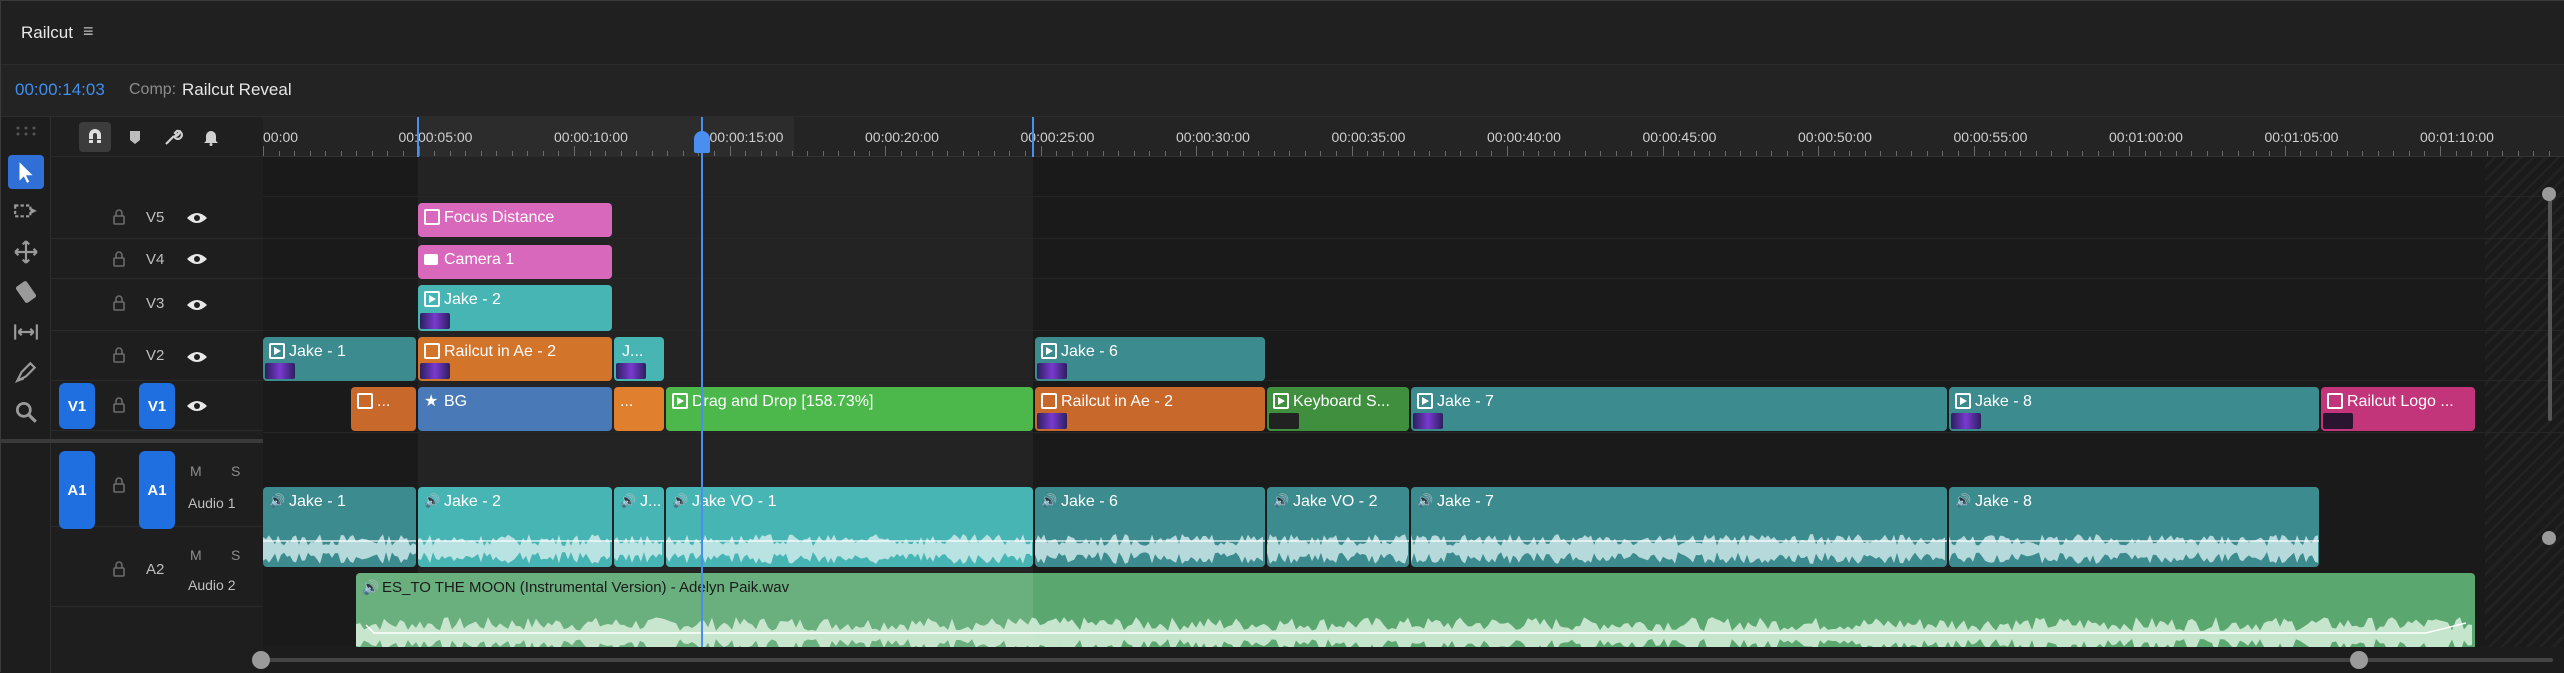 The image size is (2564, 673). I want to click on select-tool-button, so click(26, 172).